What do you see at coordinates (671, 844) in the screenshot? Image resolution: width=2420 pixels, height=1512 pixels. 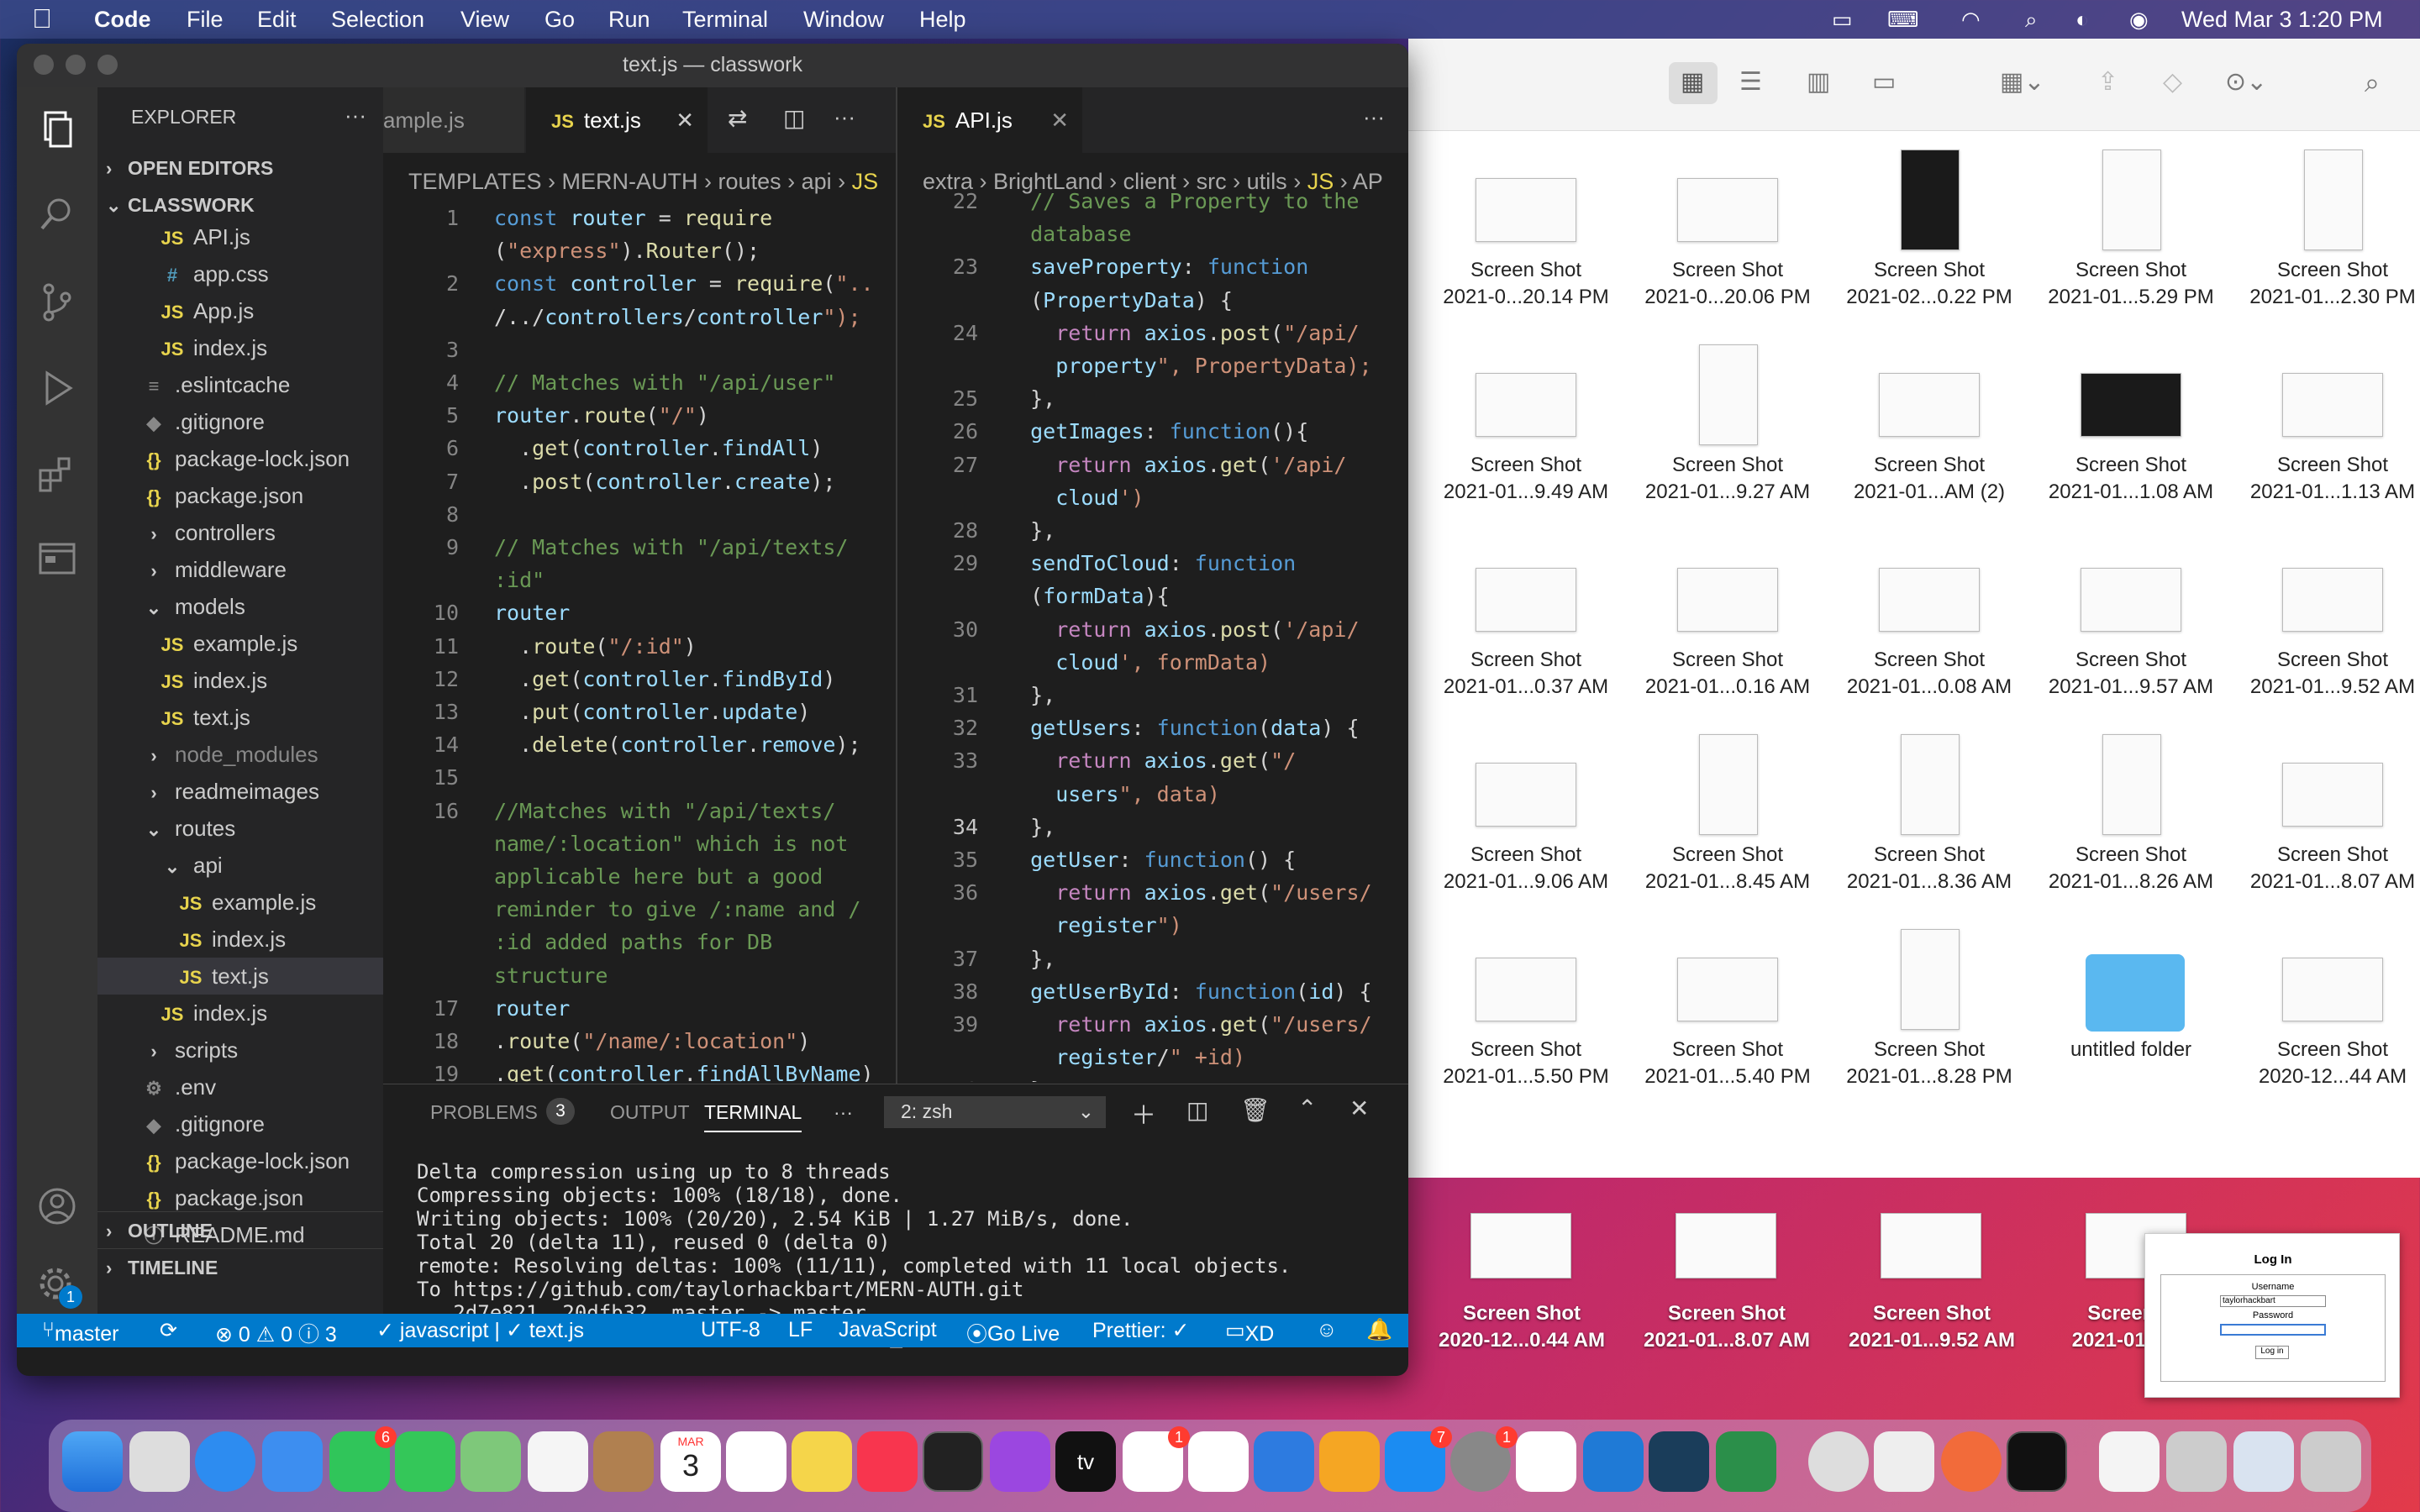 I see `code-line: name/:location" which is not` at bounding box center [671, 844].